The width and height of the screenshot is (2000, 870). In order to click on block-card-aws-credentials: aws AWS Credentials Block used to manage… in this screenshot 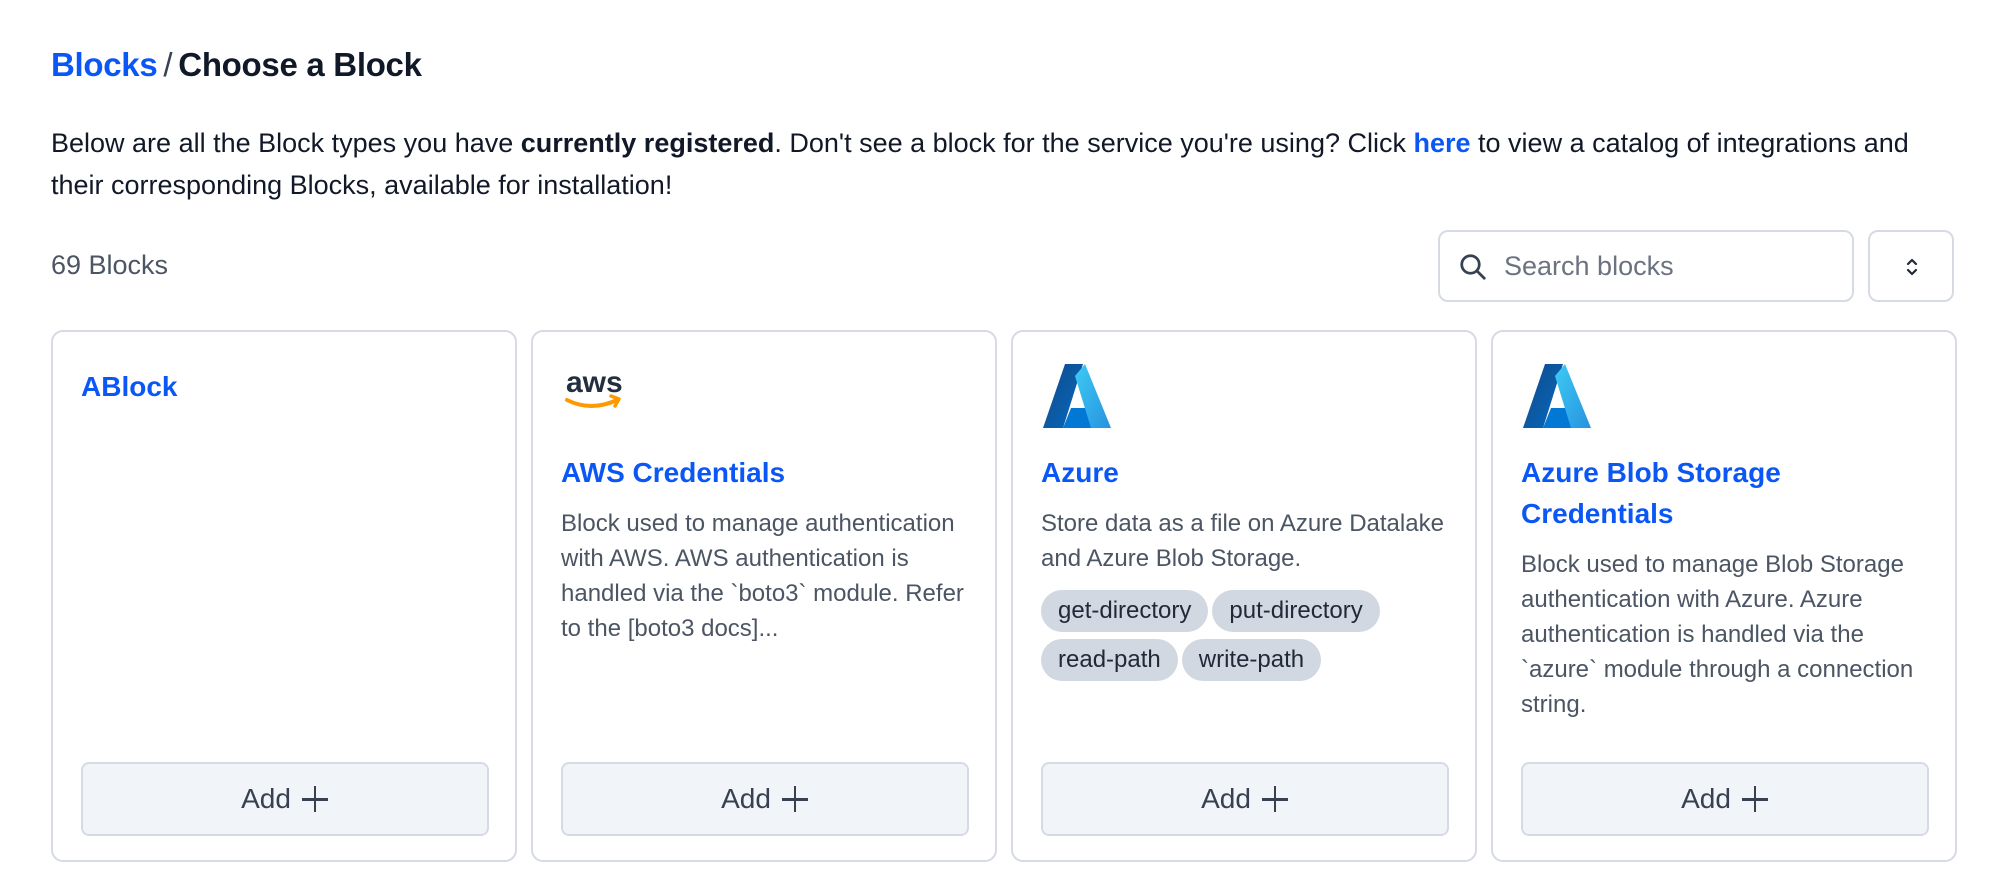, I will do `click(764, 596)`.